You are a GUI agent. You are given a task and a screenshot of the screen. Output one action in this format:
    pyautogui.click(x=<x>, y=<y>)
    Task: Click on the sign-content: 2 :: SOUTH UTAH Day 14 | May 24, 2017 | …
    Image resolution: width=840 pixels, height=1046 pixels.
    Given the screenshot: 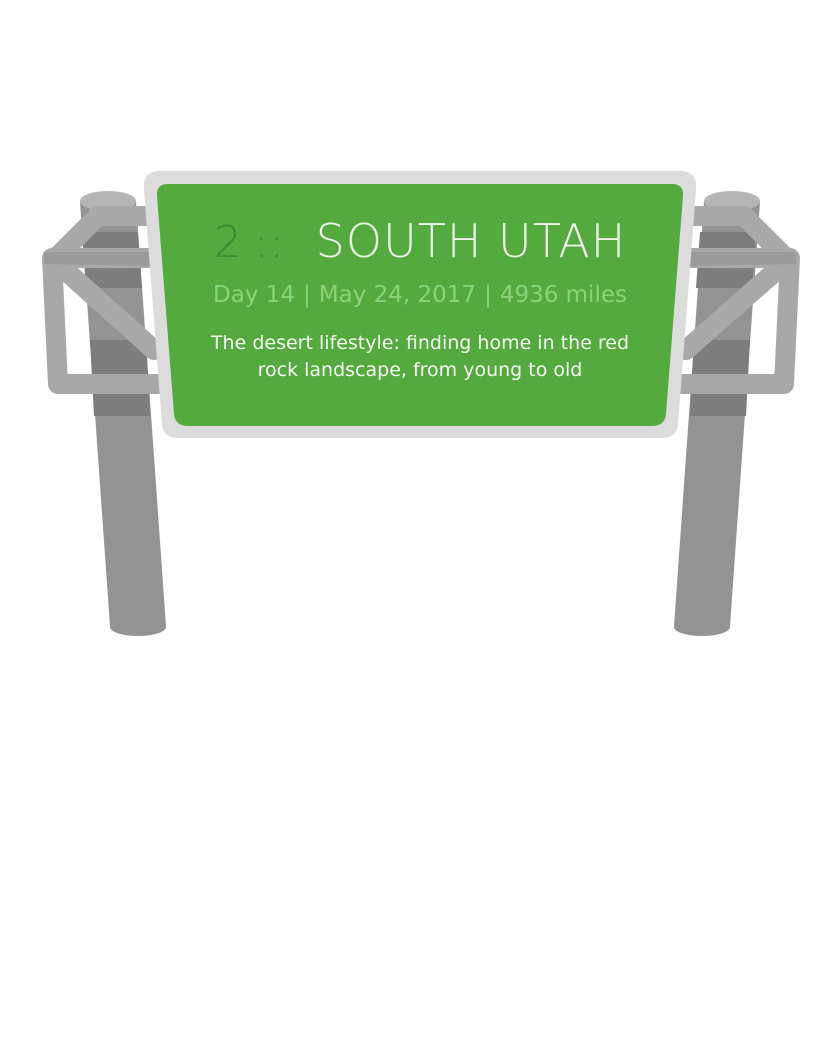 What is the action you would take?
    pyautogui.click(x=420, y=305)
    